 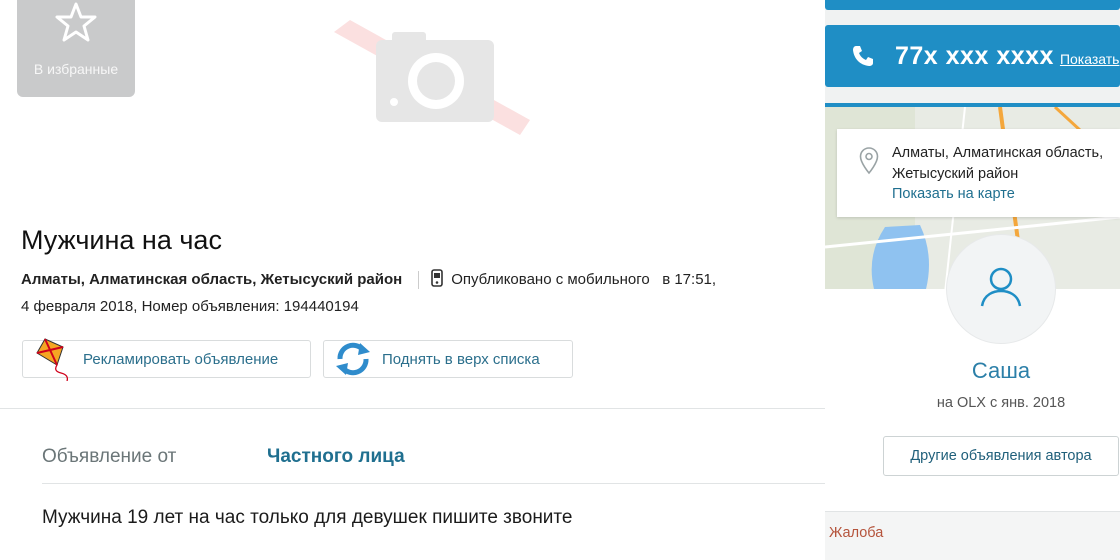 I want to click on phone-number: 77x xxx xxxx, so click(x=974, y=55).